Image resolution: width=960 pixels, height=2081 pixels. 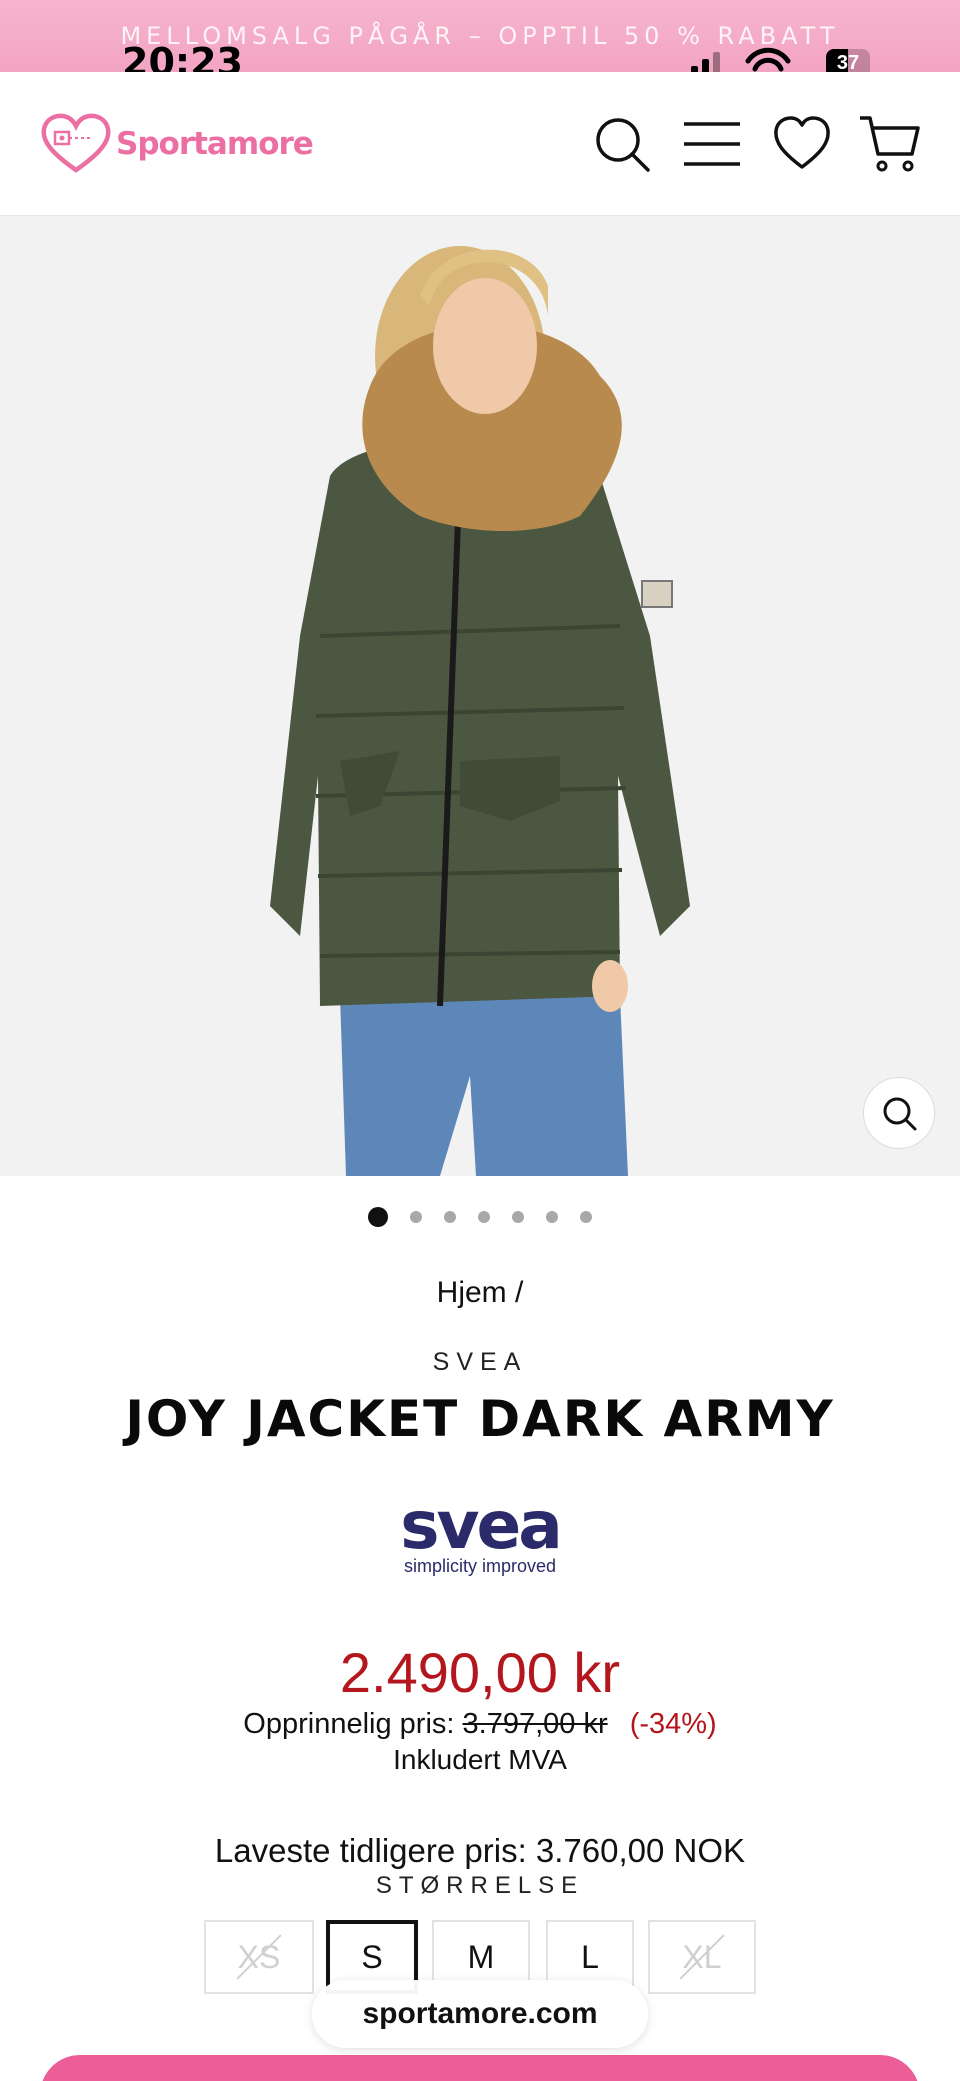 I want to click on product-brand: SVEA, so click(x=480, y=1362).